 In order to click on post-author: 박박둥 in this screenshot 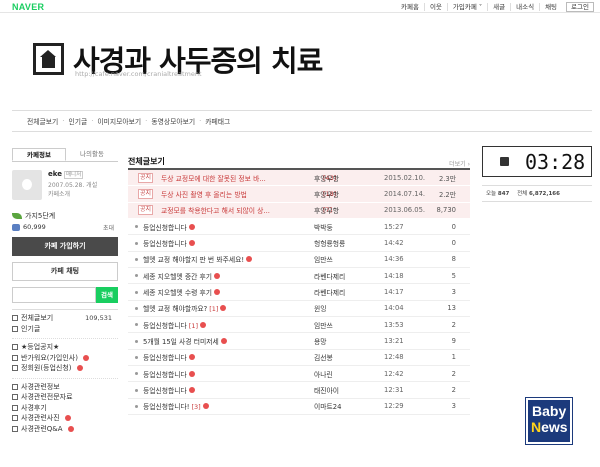, I will do `click(323, 227)`.